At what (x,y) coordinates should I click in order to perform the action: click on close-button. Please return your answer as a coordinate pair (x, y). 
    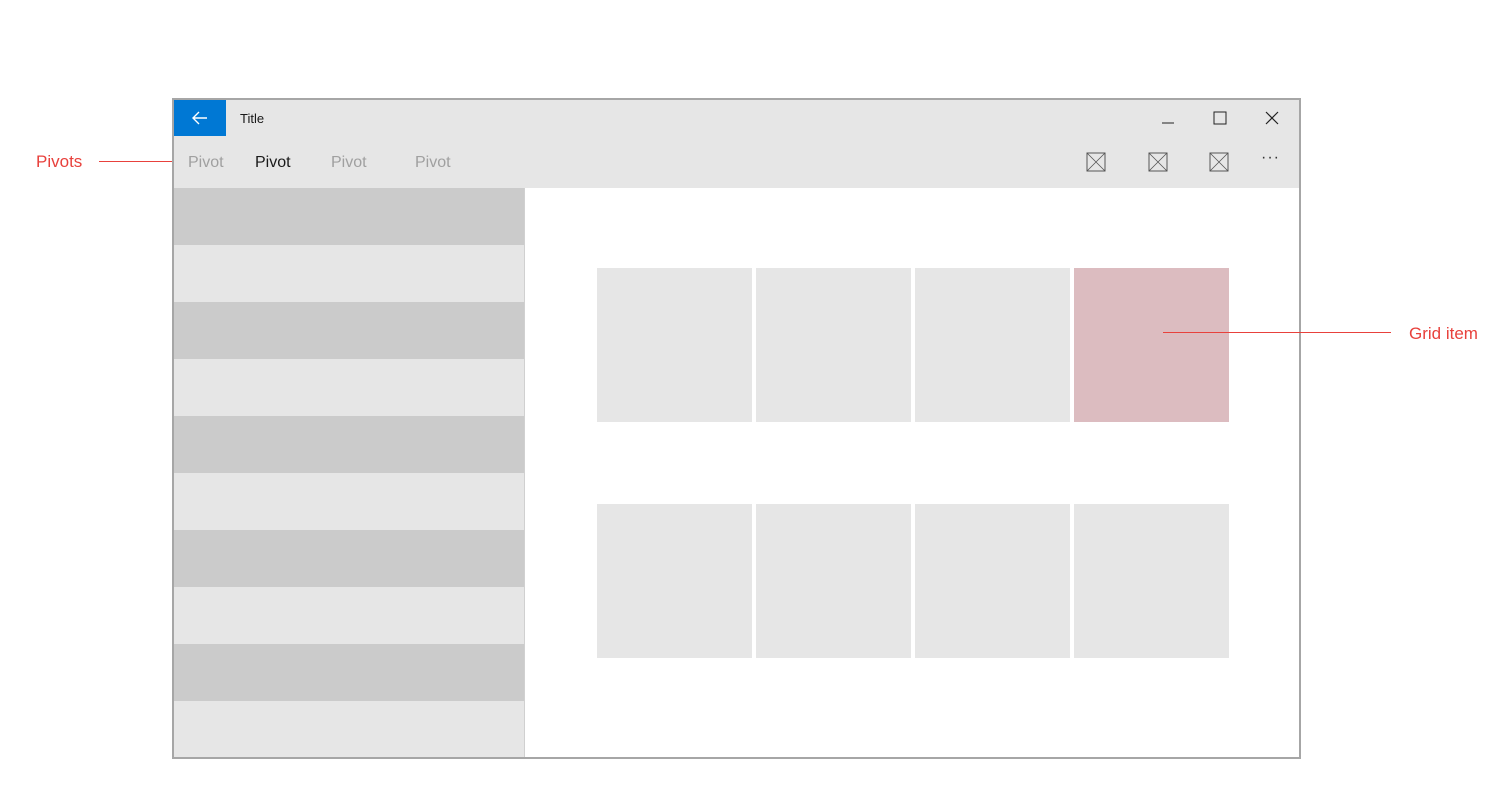
    Looking at the image, I should click on (1272, 118).